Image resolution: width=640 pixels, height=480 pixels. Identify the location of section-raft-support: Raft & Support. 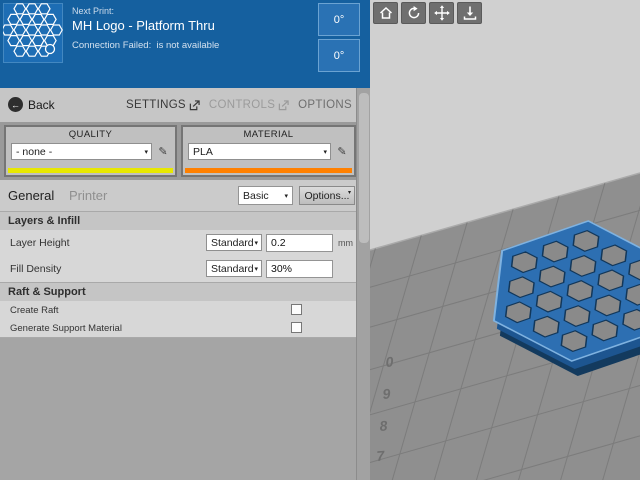
(178, 291).